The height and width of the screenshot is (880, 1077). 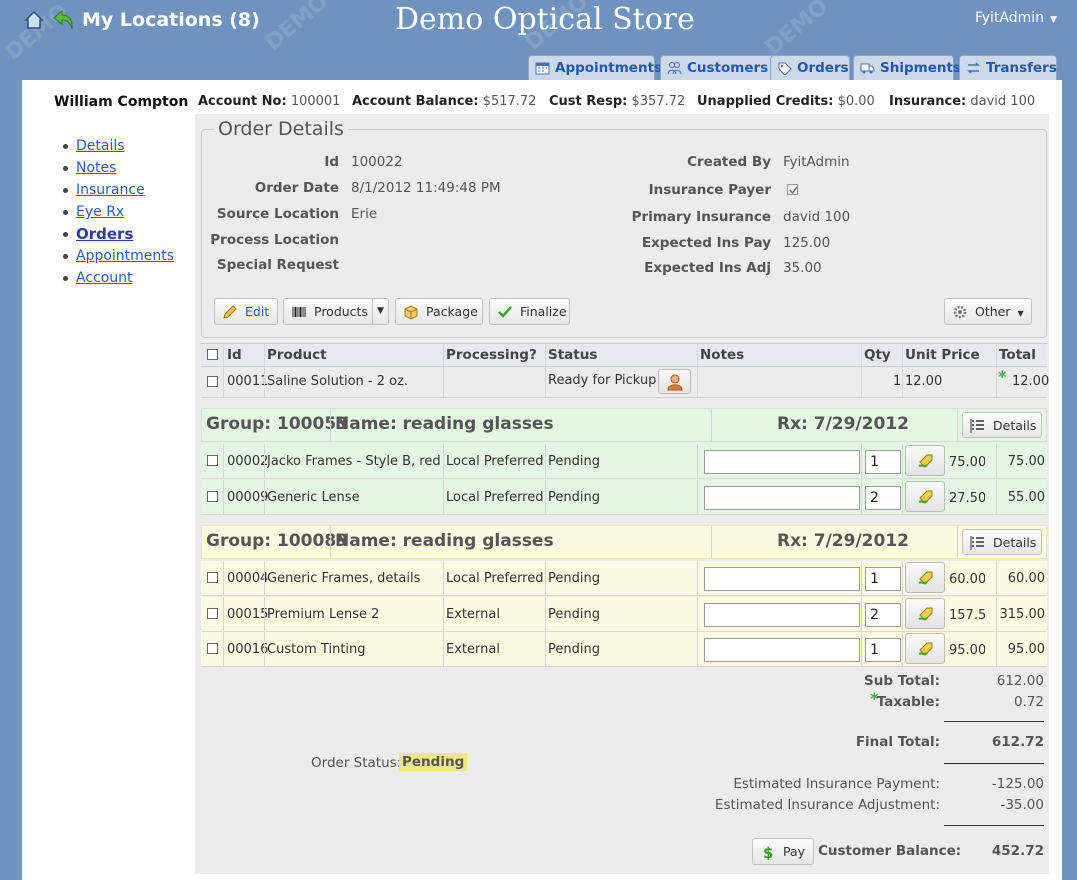 What do you see at coordinates (248, 578) in the screenshot?
I see `item-id: 00004` at bounding box center [248, 578].